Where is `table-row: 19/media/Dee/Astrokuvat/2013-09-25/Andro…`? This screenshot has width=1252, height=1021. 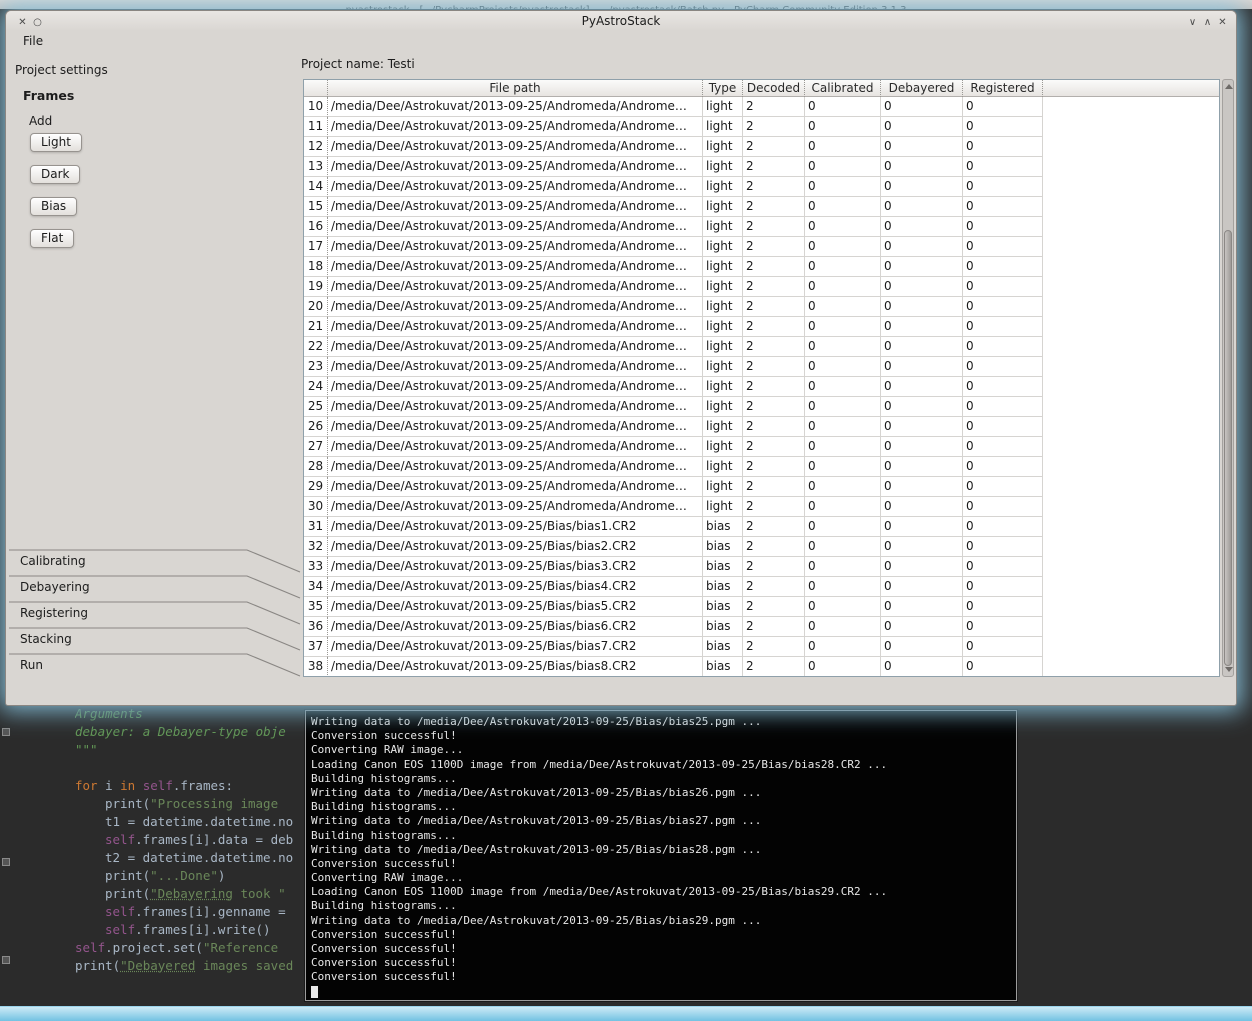 table-row: 19/media/Dee/Astrokuvat/2013-09-25/Andro… is located at coordinates (673, 287).